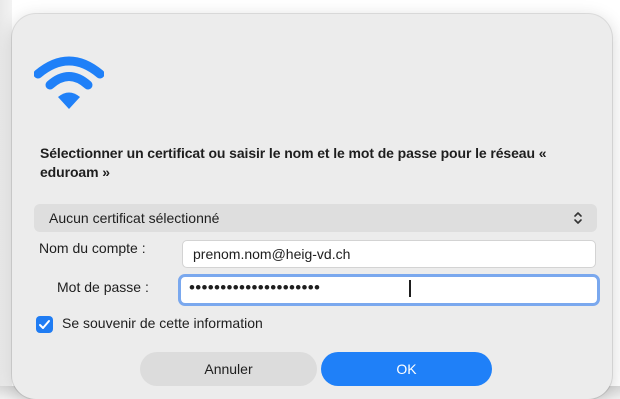 The height and width of the screenshot is (399, 620). Describe the element at coordinates (272, 254) in the screenshot. I see `account-name-value: prenom.nom@heig-vd.ch` at that location.